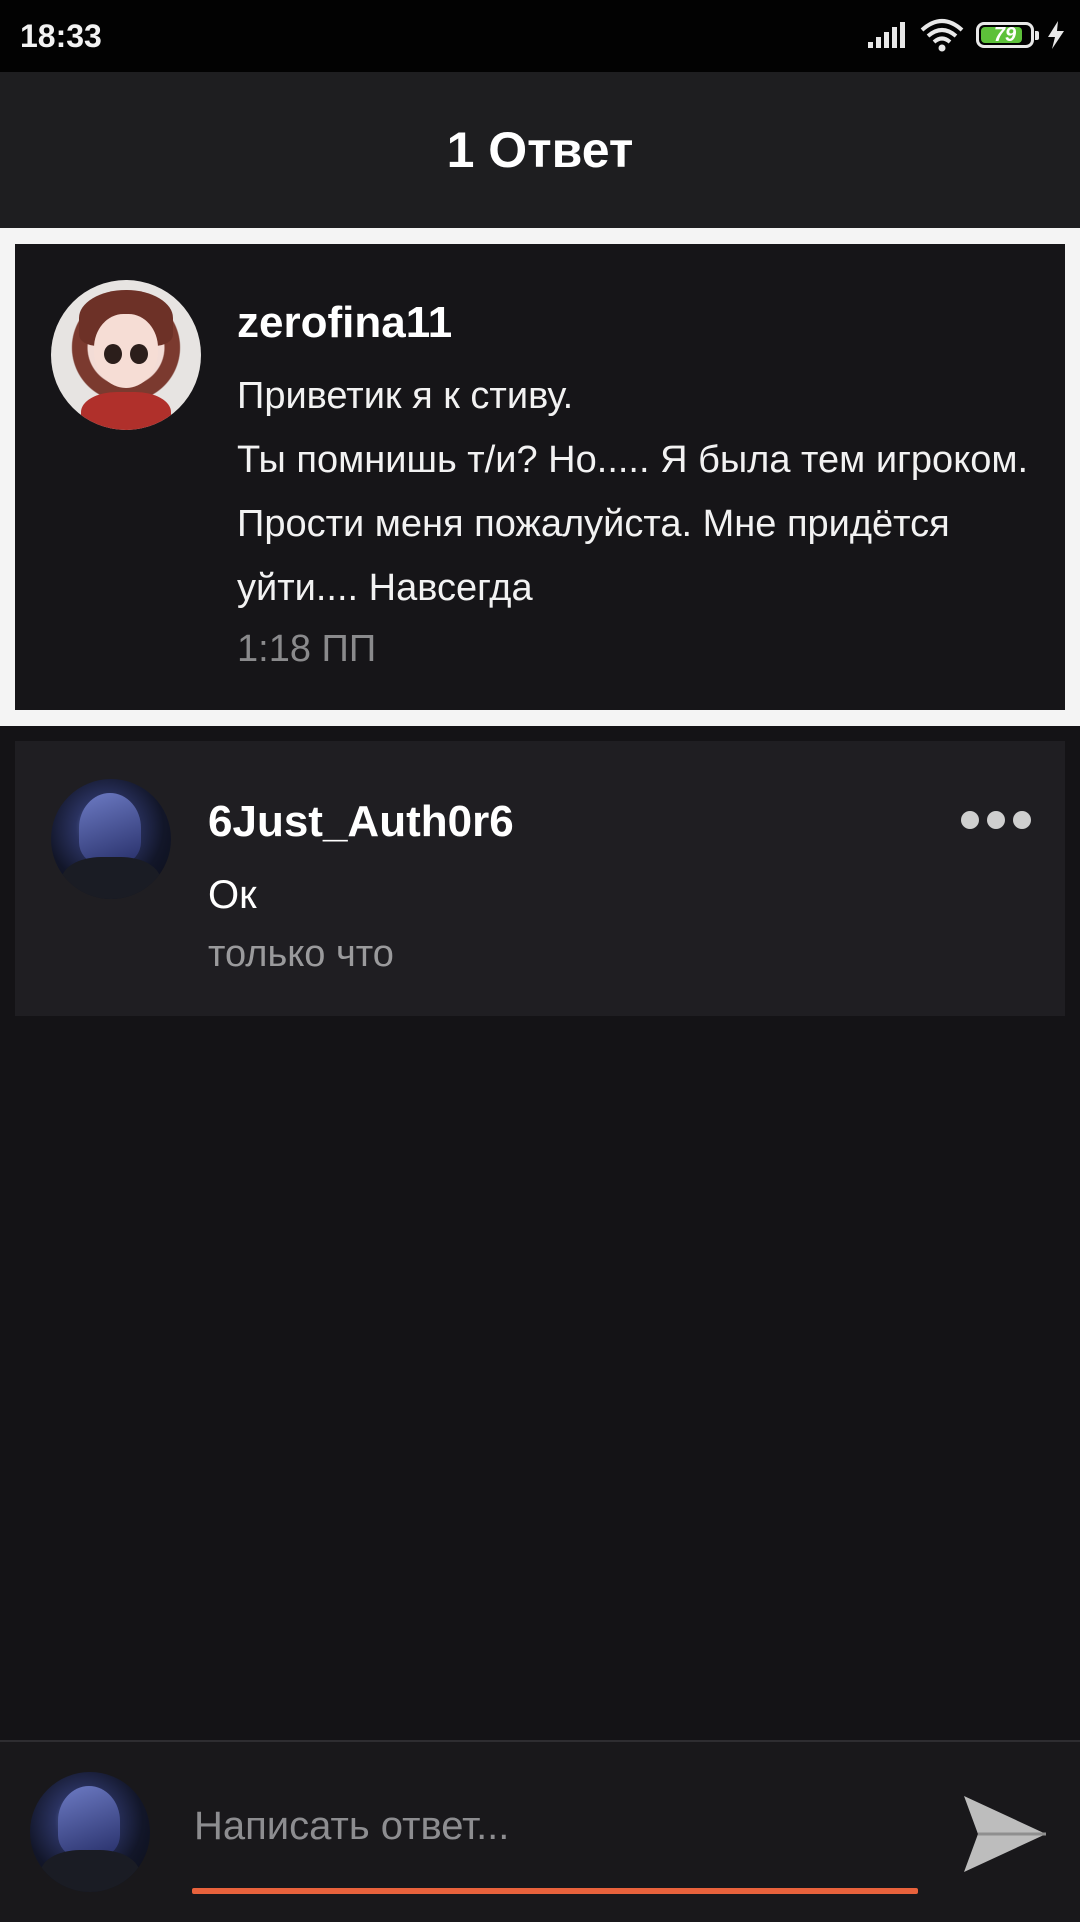  I want to click on post-timestamp: 1:18 ПП, so click(307, 649).